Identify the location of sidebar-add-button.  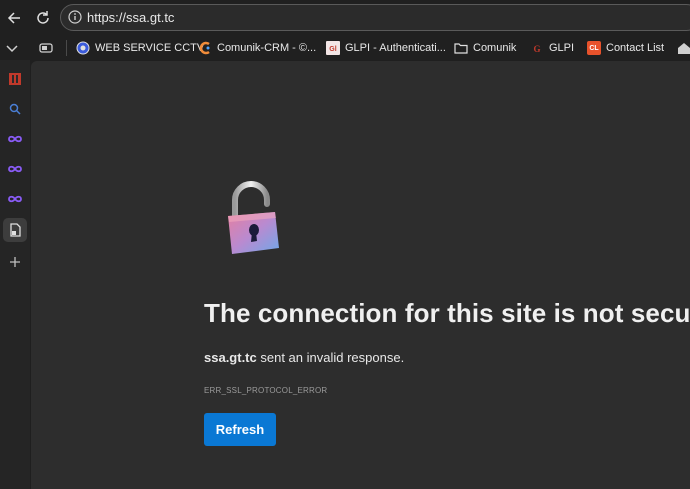
(15, 262).